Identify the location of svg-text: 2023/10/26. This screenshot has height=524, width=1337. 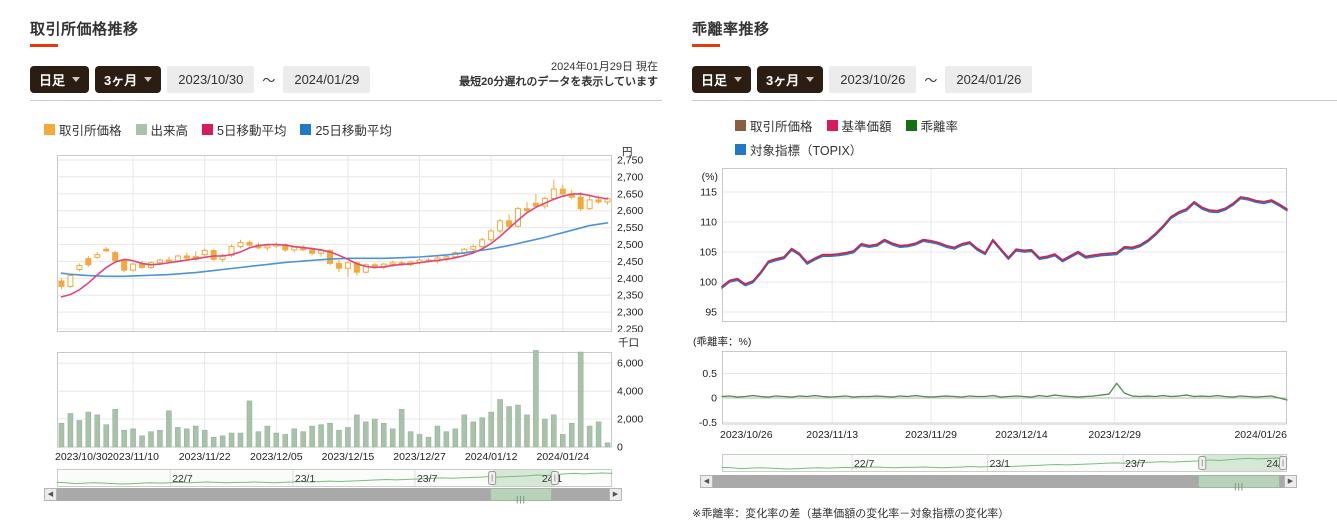
(746, 435).